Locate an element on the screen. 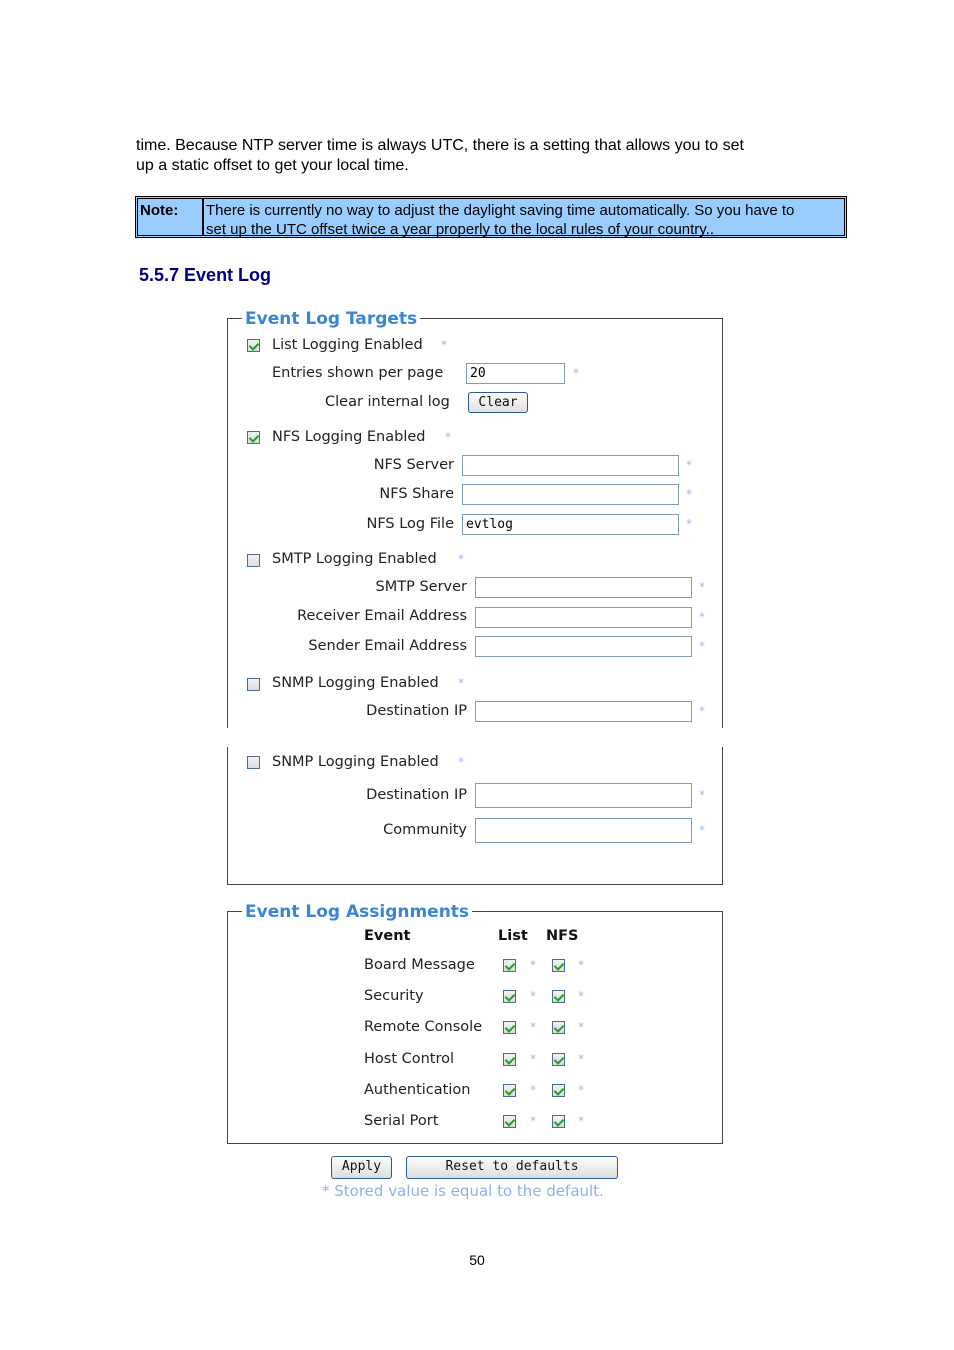  default-footnote: * Stored value is equal to the default. is located at coordinates (463, 1191).